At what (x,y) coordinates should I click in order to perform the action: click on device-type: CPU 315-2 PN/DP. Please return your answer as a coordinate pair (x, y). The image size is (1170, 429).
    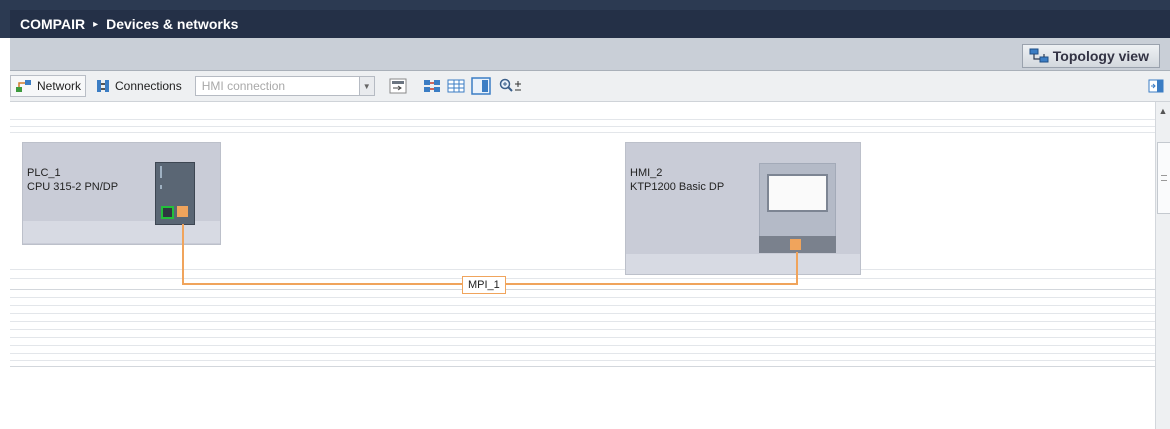
    Looking at the image, I should click on (73, 187).